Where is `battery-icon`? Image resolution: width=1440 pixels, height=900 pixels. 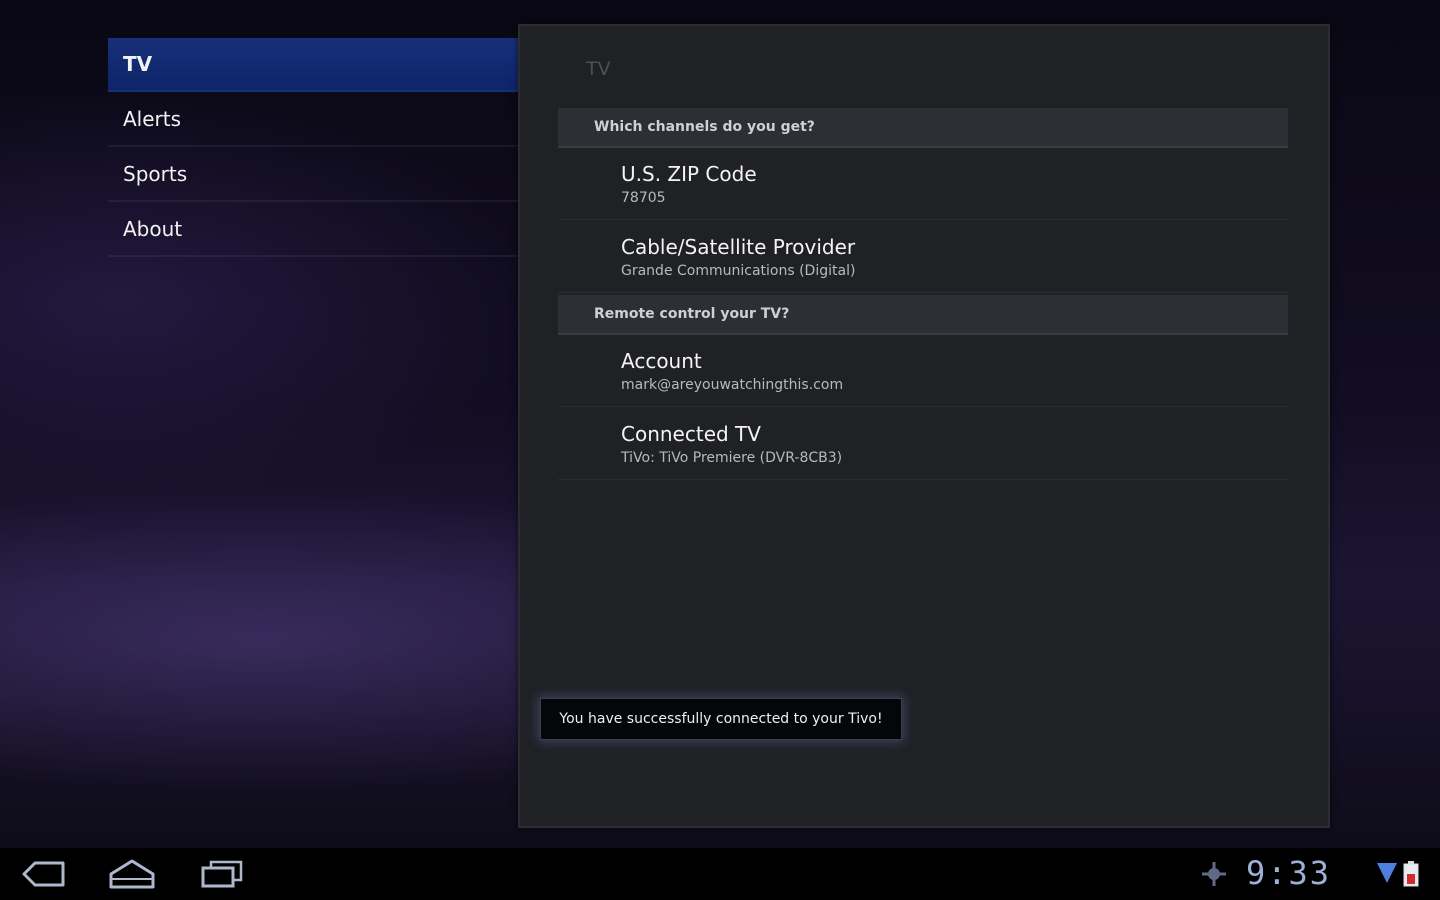
battery-icon is located at coordinates (1411, 874).